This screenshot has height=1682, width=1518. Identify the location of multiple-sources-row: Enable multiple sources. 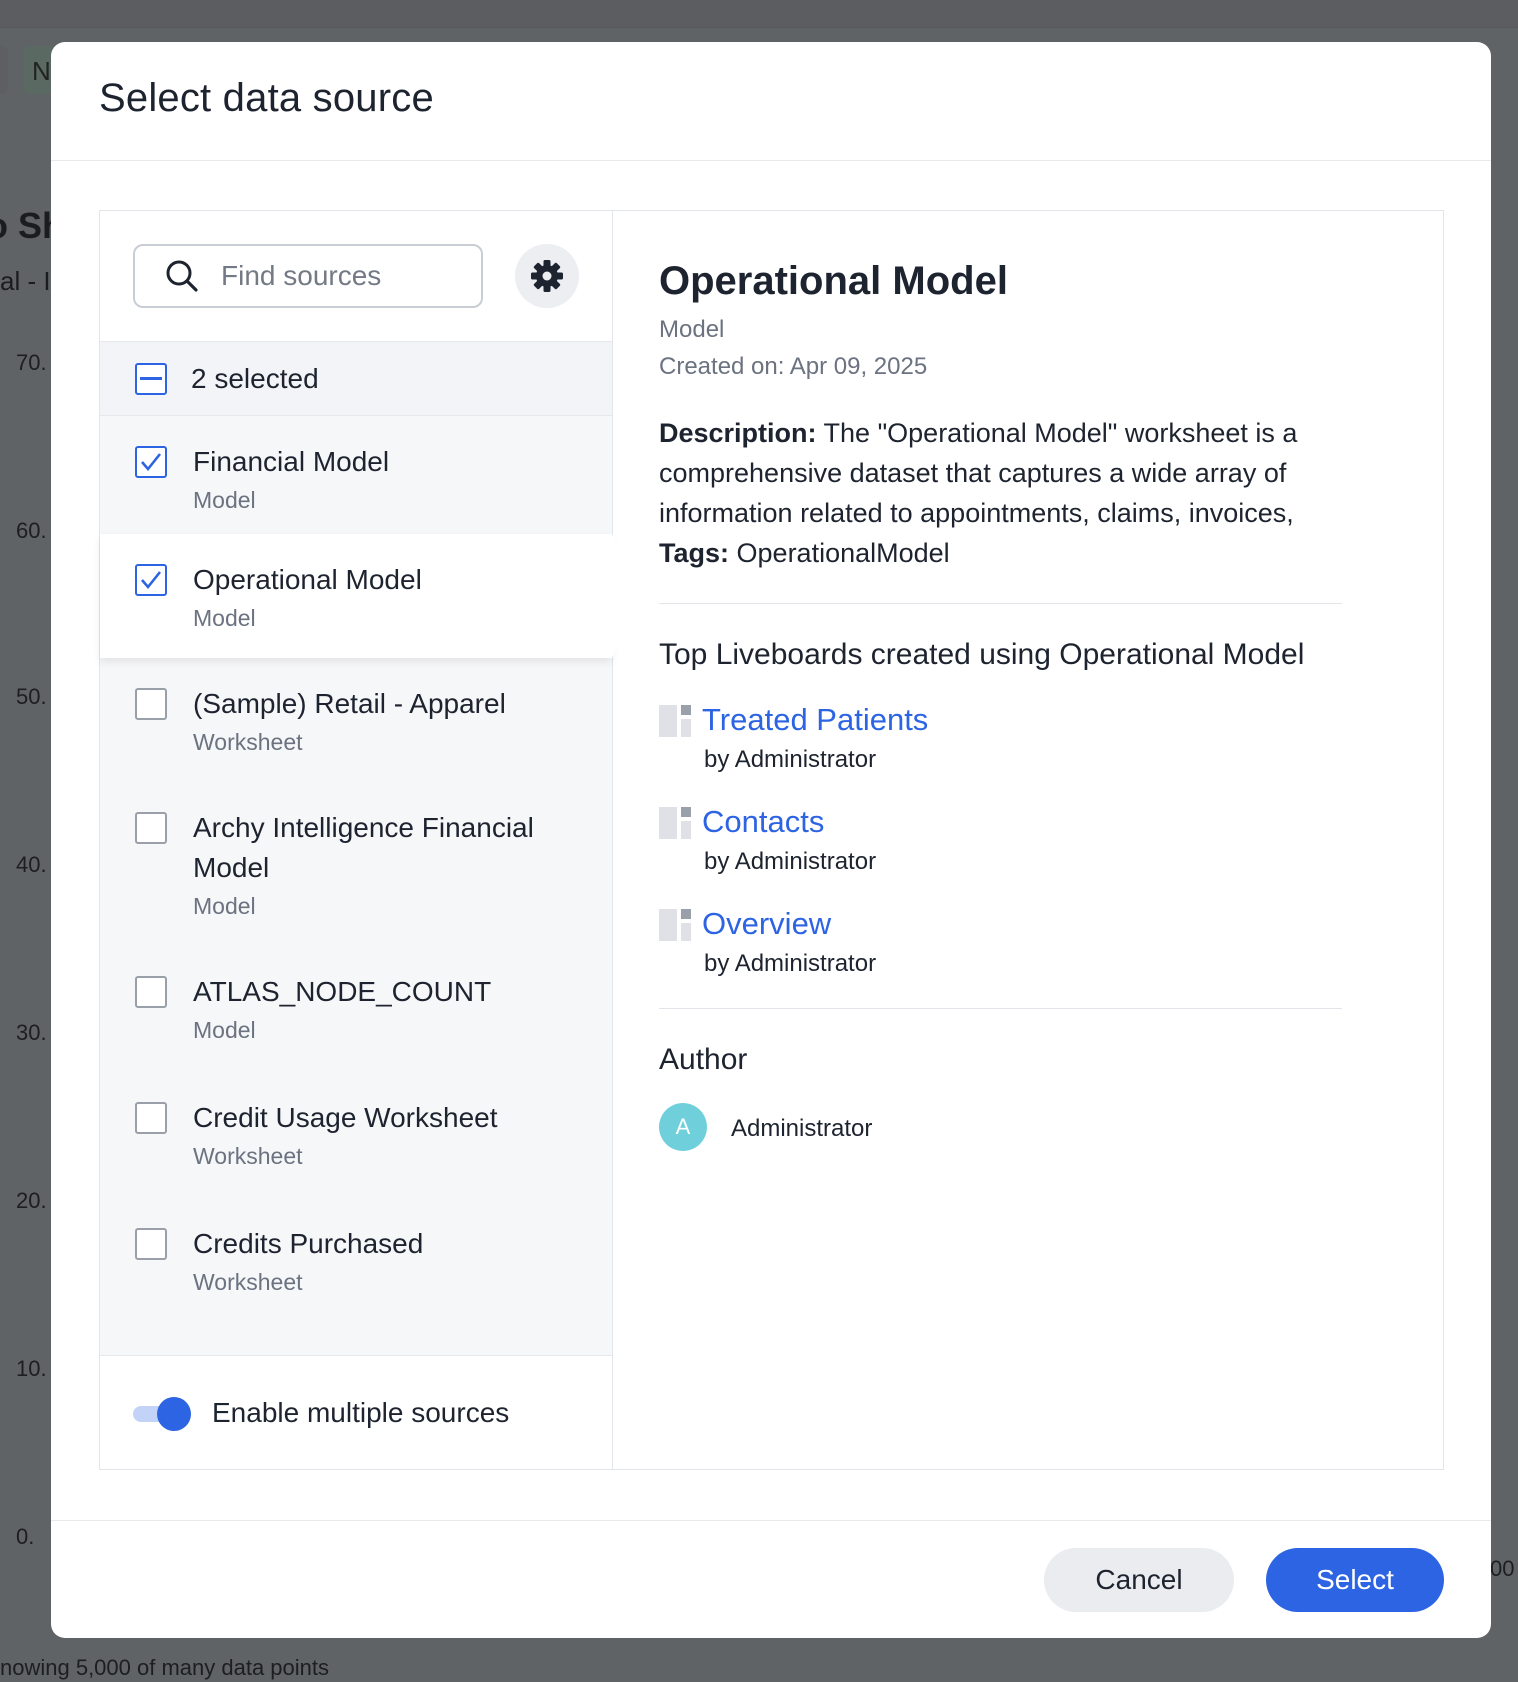
(356, 1412).